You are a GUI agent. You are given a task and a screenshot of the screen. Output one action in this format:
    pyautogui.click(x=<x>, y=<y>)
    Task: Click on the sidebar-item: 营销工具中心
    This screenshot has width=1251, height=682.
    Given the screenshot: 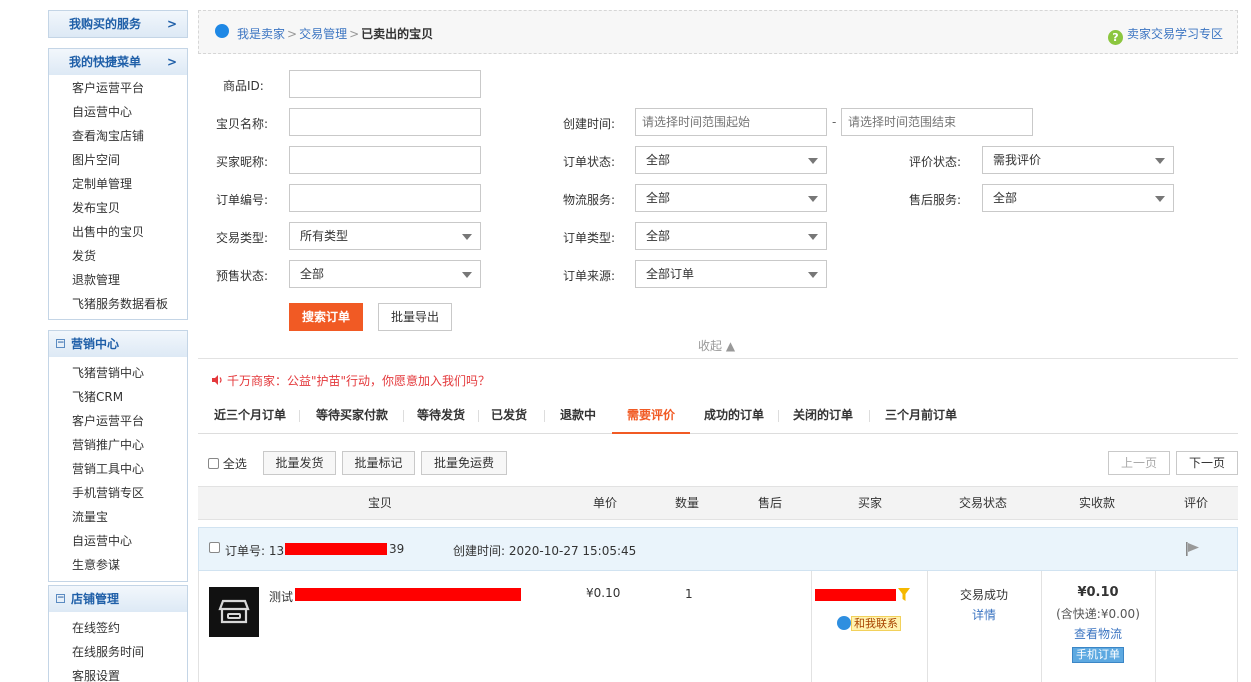 What is the action you would take?
    pyautogui.click(x=118, y=469)
    